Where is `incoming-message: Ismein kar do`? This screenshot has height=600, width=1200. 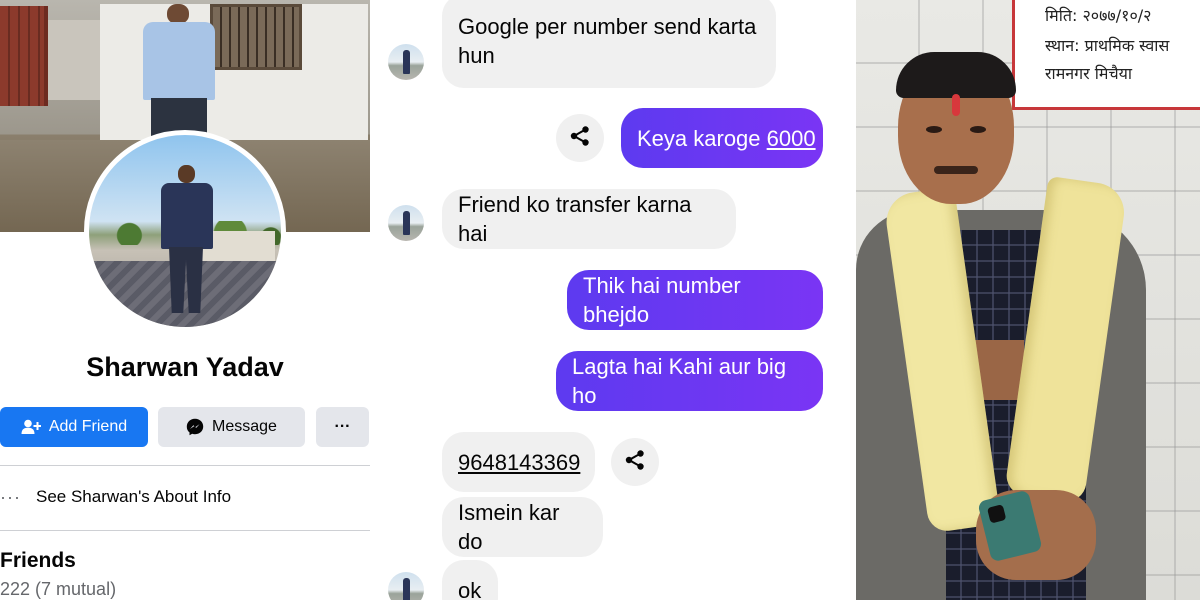 incoming-message: Ismein kar do is located at coordinates (522, 527).